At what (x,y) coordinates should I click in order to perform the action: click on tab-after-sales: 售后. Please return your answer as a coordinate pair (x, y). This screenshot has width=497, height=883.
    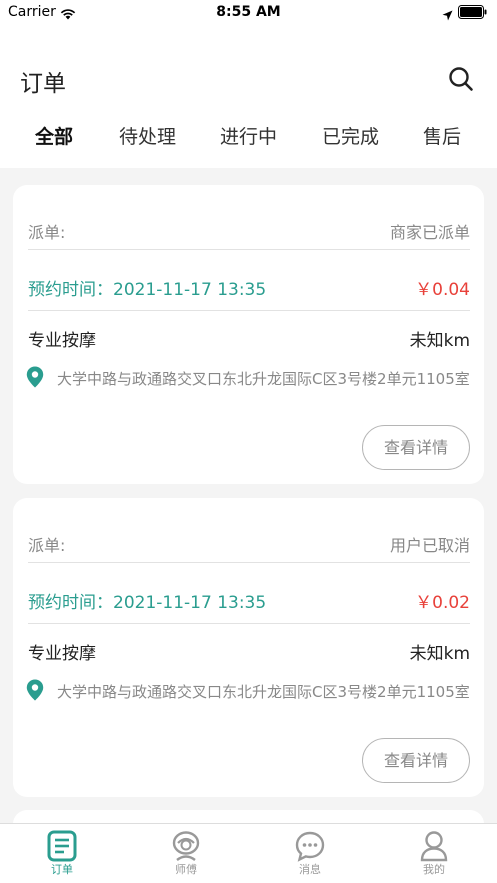
    Looking at the image, I should click on (442, 135).